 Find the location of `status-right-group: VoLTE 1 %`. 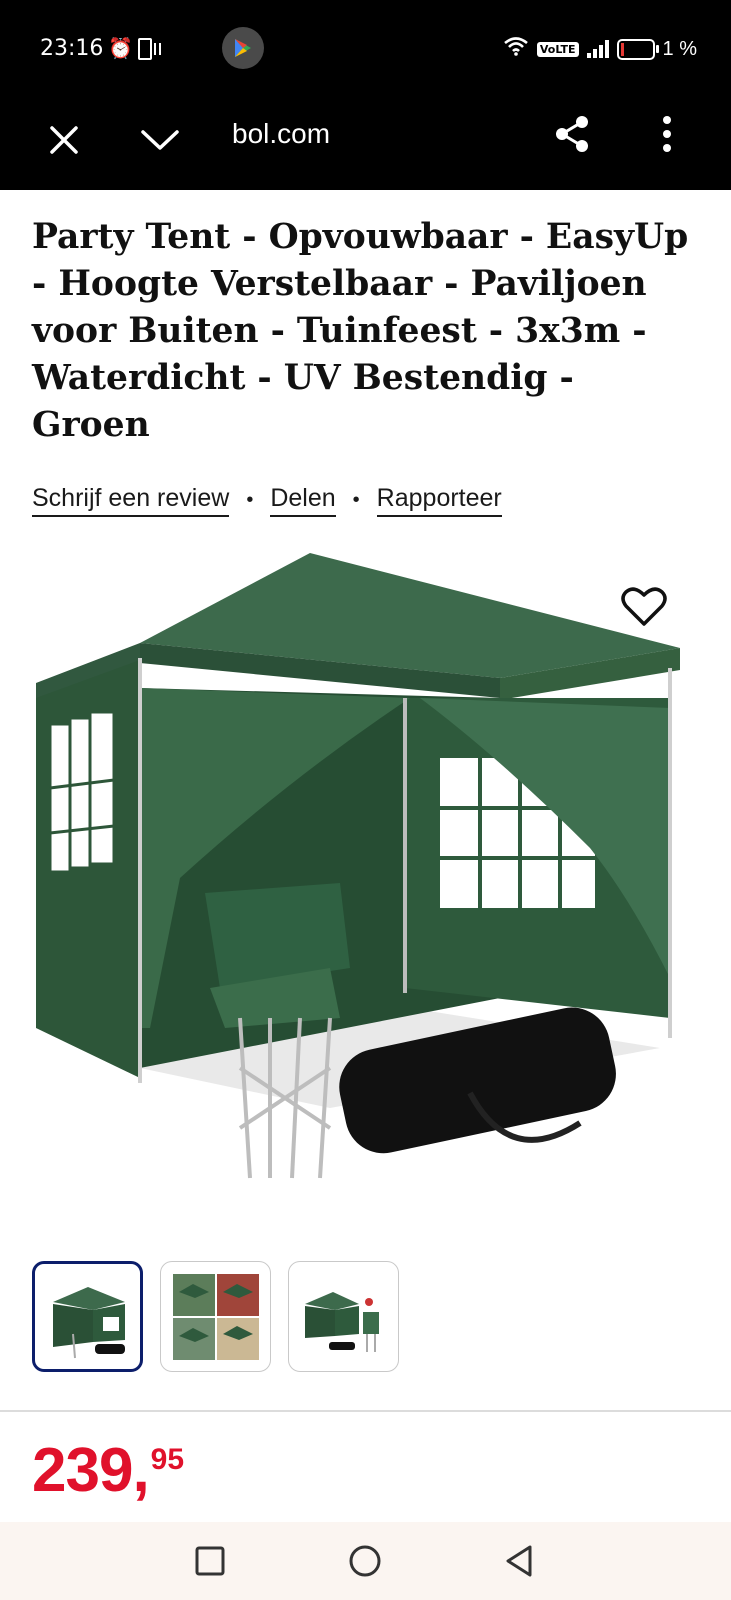

status-right-group: VoLTE 1 % is located at coordinates (600, 49).